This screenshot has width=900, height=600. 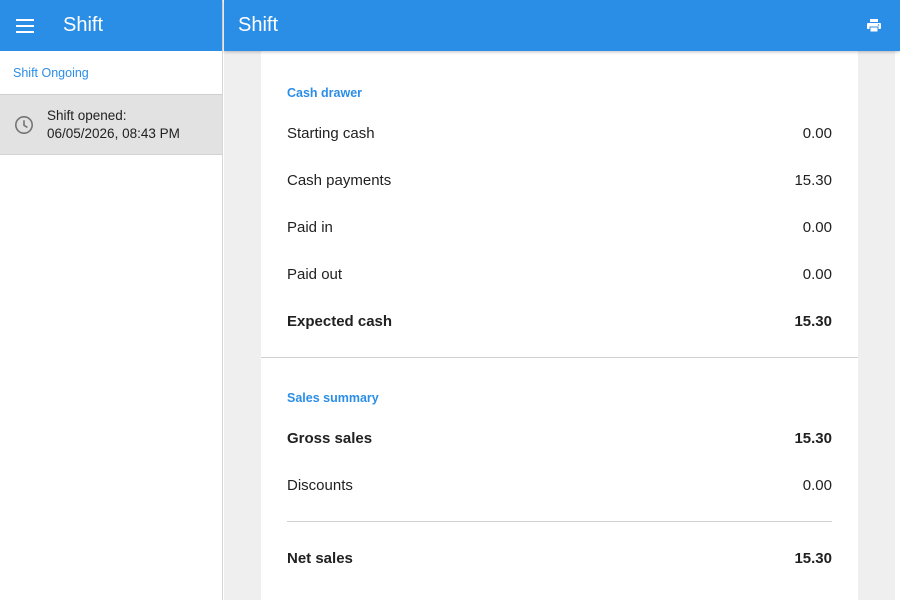 I want to click on row-cash-payments: Cash payments 15.30, so click(x=559, y=180).